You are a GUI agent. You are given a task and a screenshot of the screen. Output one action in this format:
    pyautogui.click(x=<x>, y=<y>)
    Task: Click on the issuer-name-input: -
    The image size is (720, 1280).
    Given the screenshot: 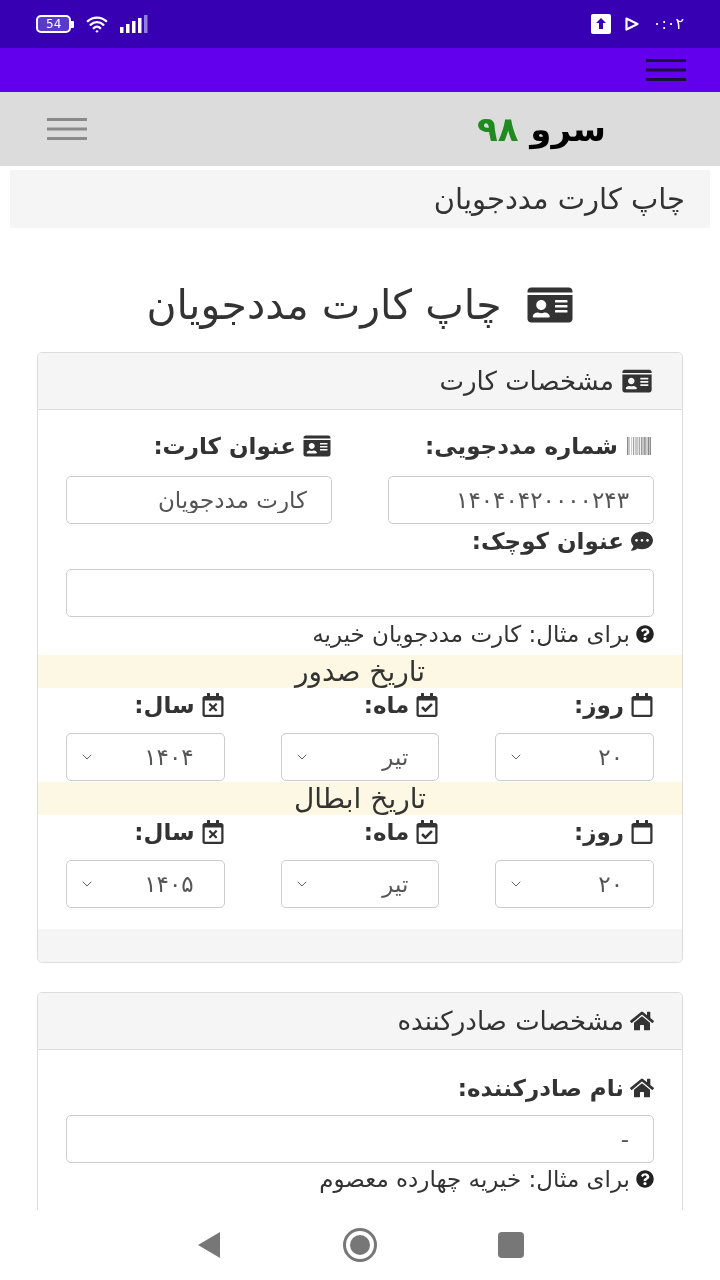 What is the action you would take?
    pyautogui.click(x=360, y=1139)
    